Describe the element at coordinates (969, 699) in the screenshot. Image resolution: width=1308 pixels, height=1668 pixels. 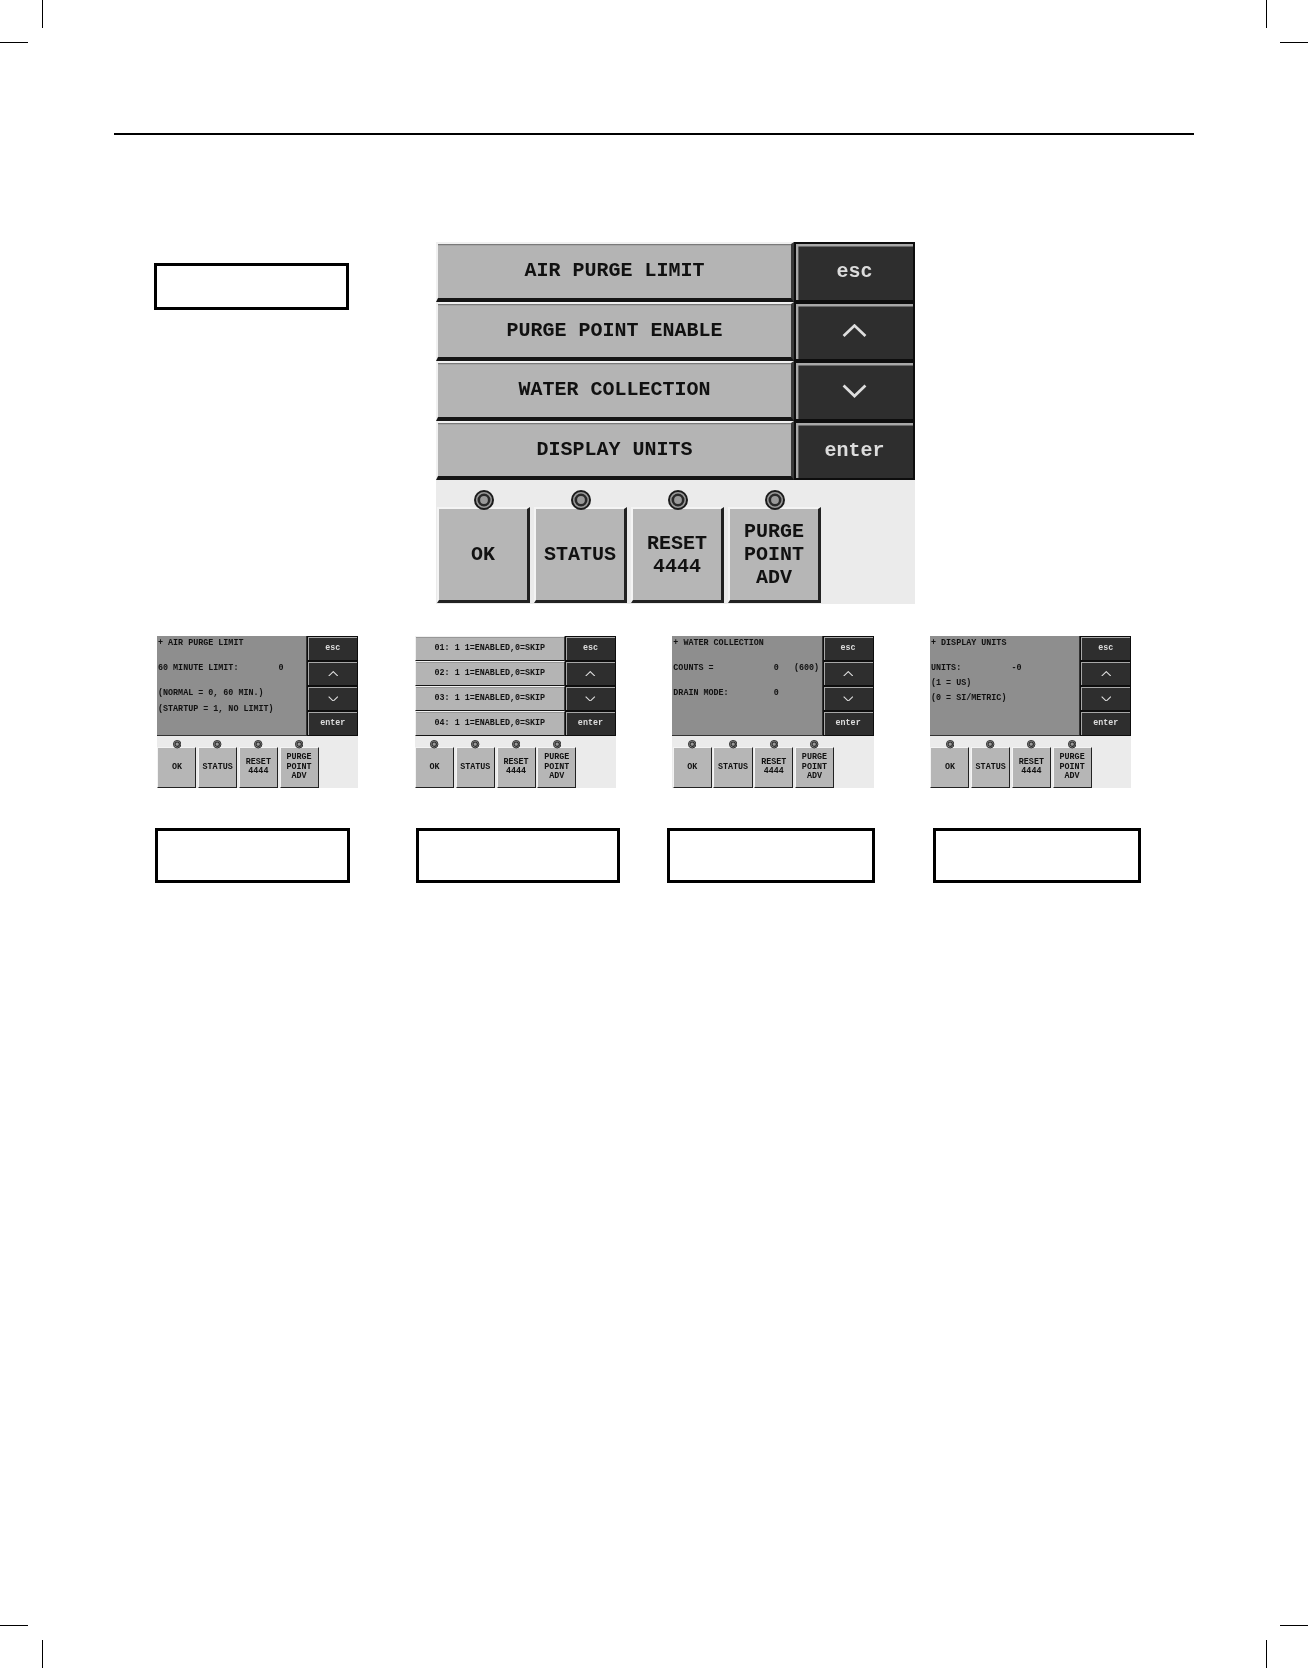
I see `readout-line: (0 = SI/METRIC)` at that location.